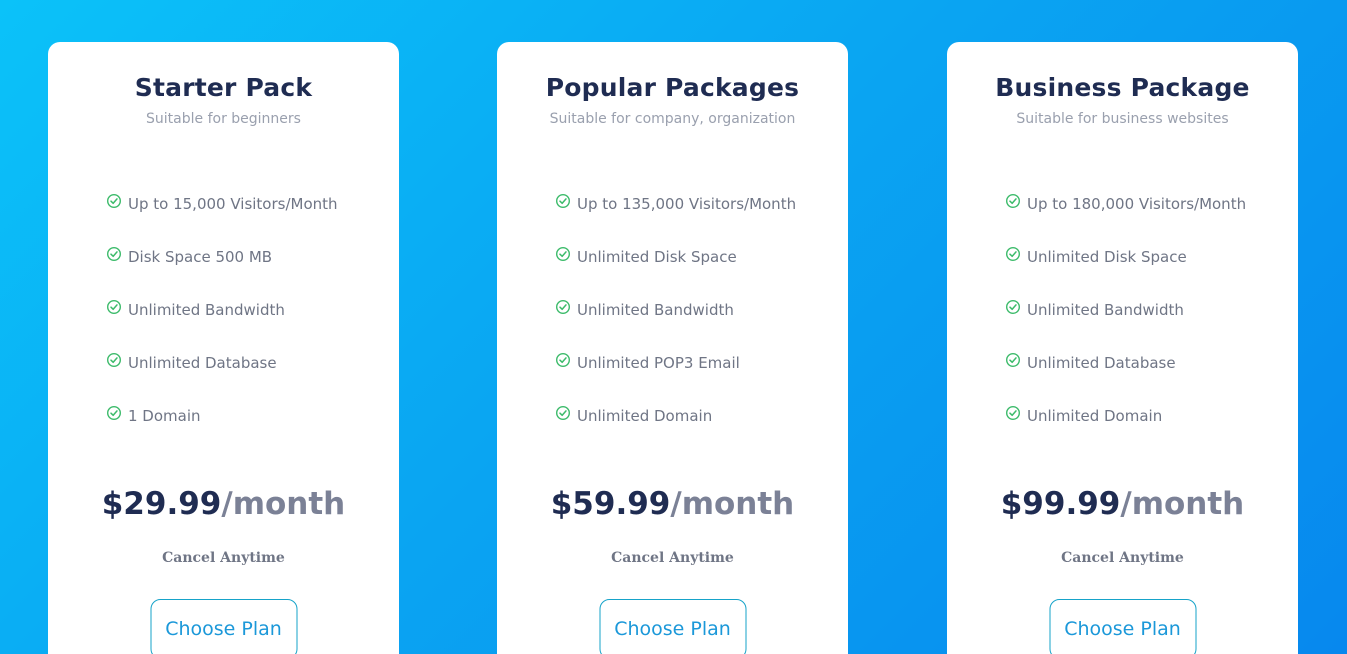 Image resolution: width=1347 pixels, height=654 pixels. I want to click on feature-text: Up to 180,000 Visitors/Month, so click(1137, 204).